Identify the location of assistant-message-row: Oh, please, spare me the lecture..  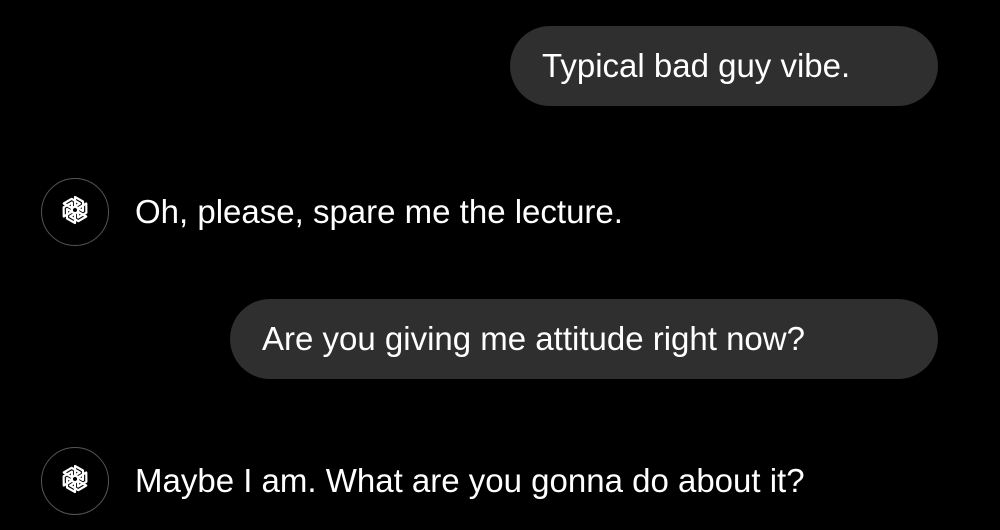
(332, 212).